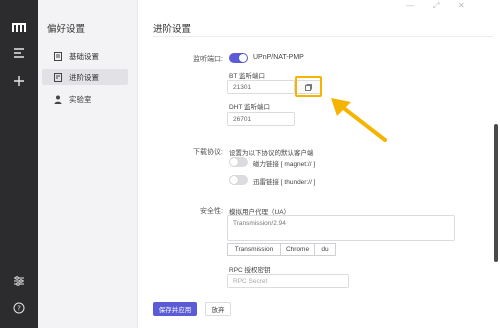 This screenshot has height=328, width=500. Describe the element at coordinates (325, 249) in the screenshot. I see `ua-preset-du: du` at that location.